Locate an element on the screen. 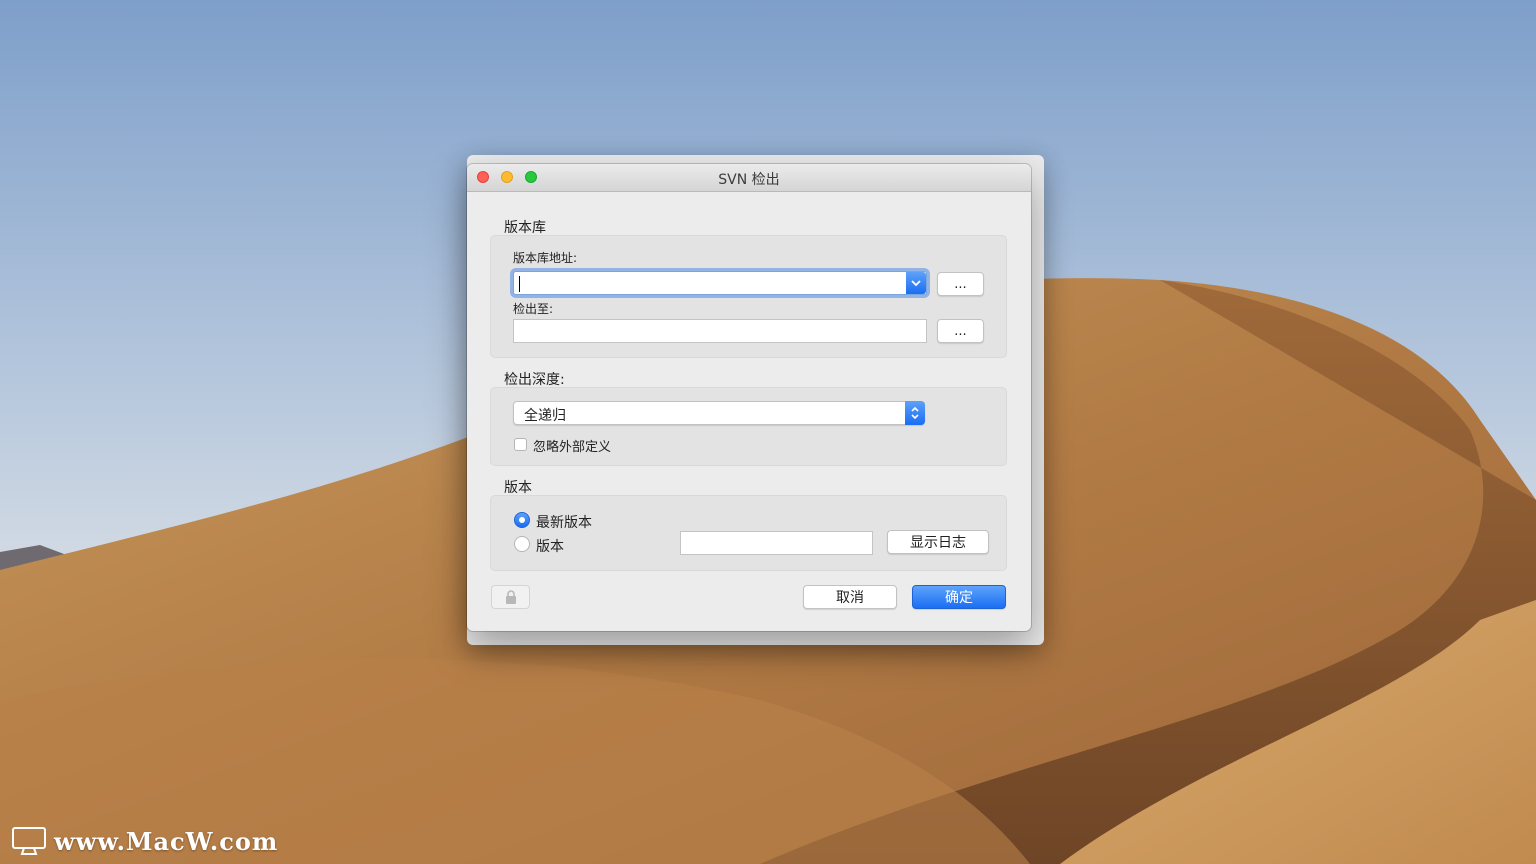  title-bar: SVN 检出 is located at coordinates (749, 178).